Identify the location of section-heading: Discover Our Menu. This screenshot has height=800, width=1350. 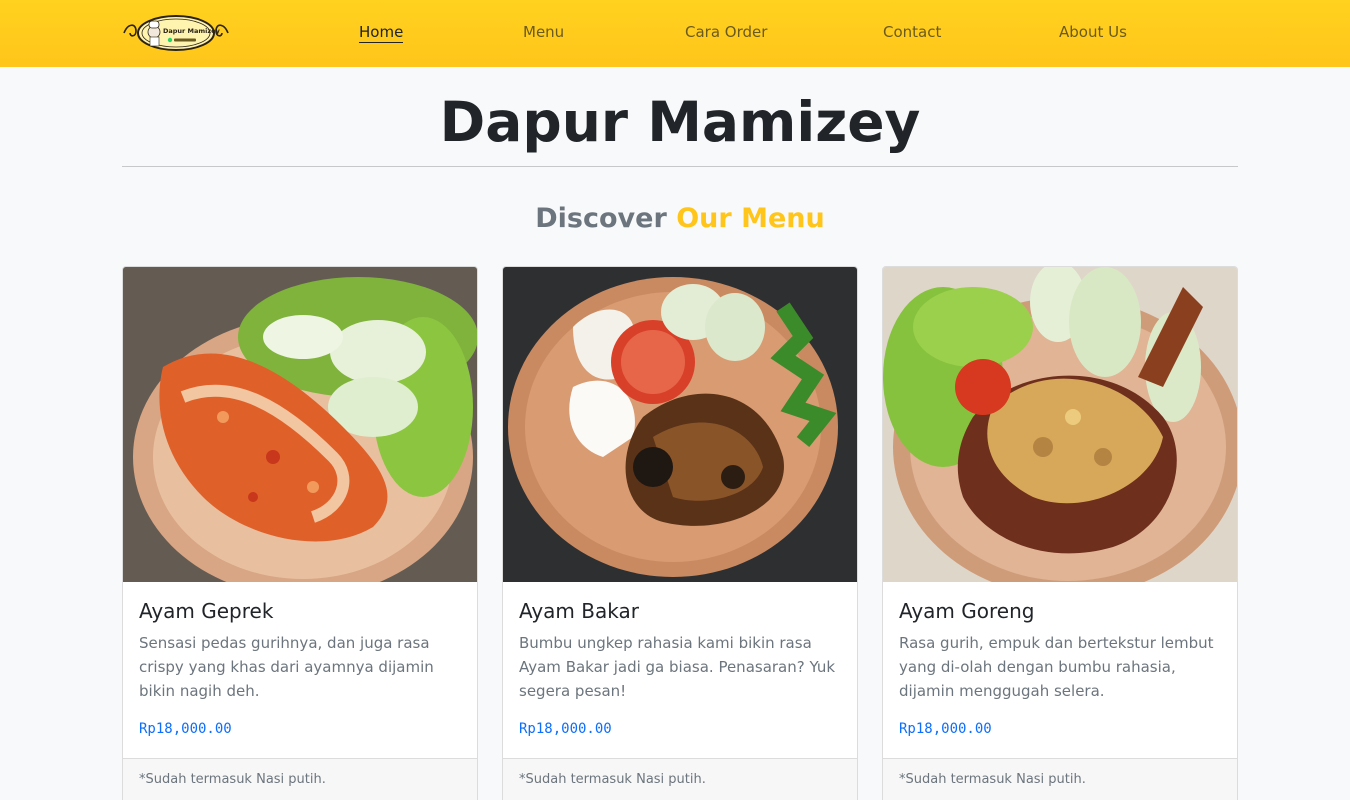
(675, 219).